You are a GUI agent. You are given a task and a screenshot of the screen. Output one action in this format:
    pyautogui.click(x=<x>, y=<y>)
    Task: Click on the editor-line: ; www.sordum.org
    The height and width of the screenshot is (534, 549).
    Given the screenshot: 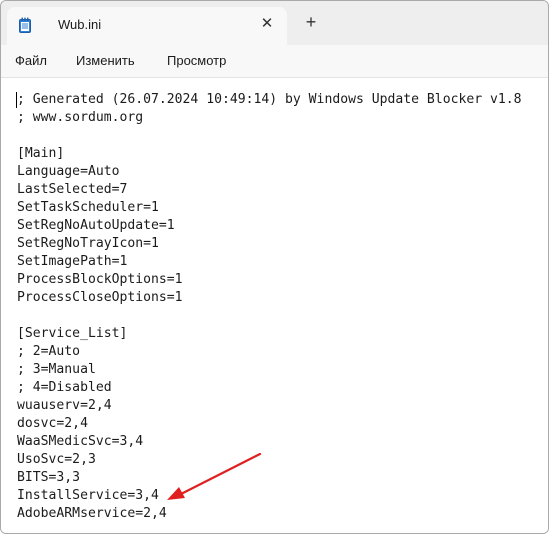 What is the action you would take?
    pyautogui.click(x=80, y=117)
    